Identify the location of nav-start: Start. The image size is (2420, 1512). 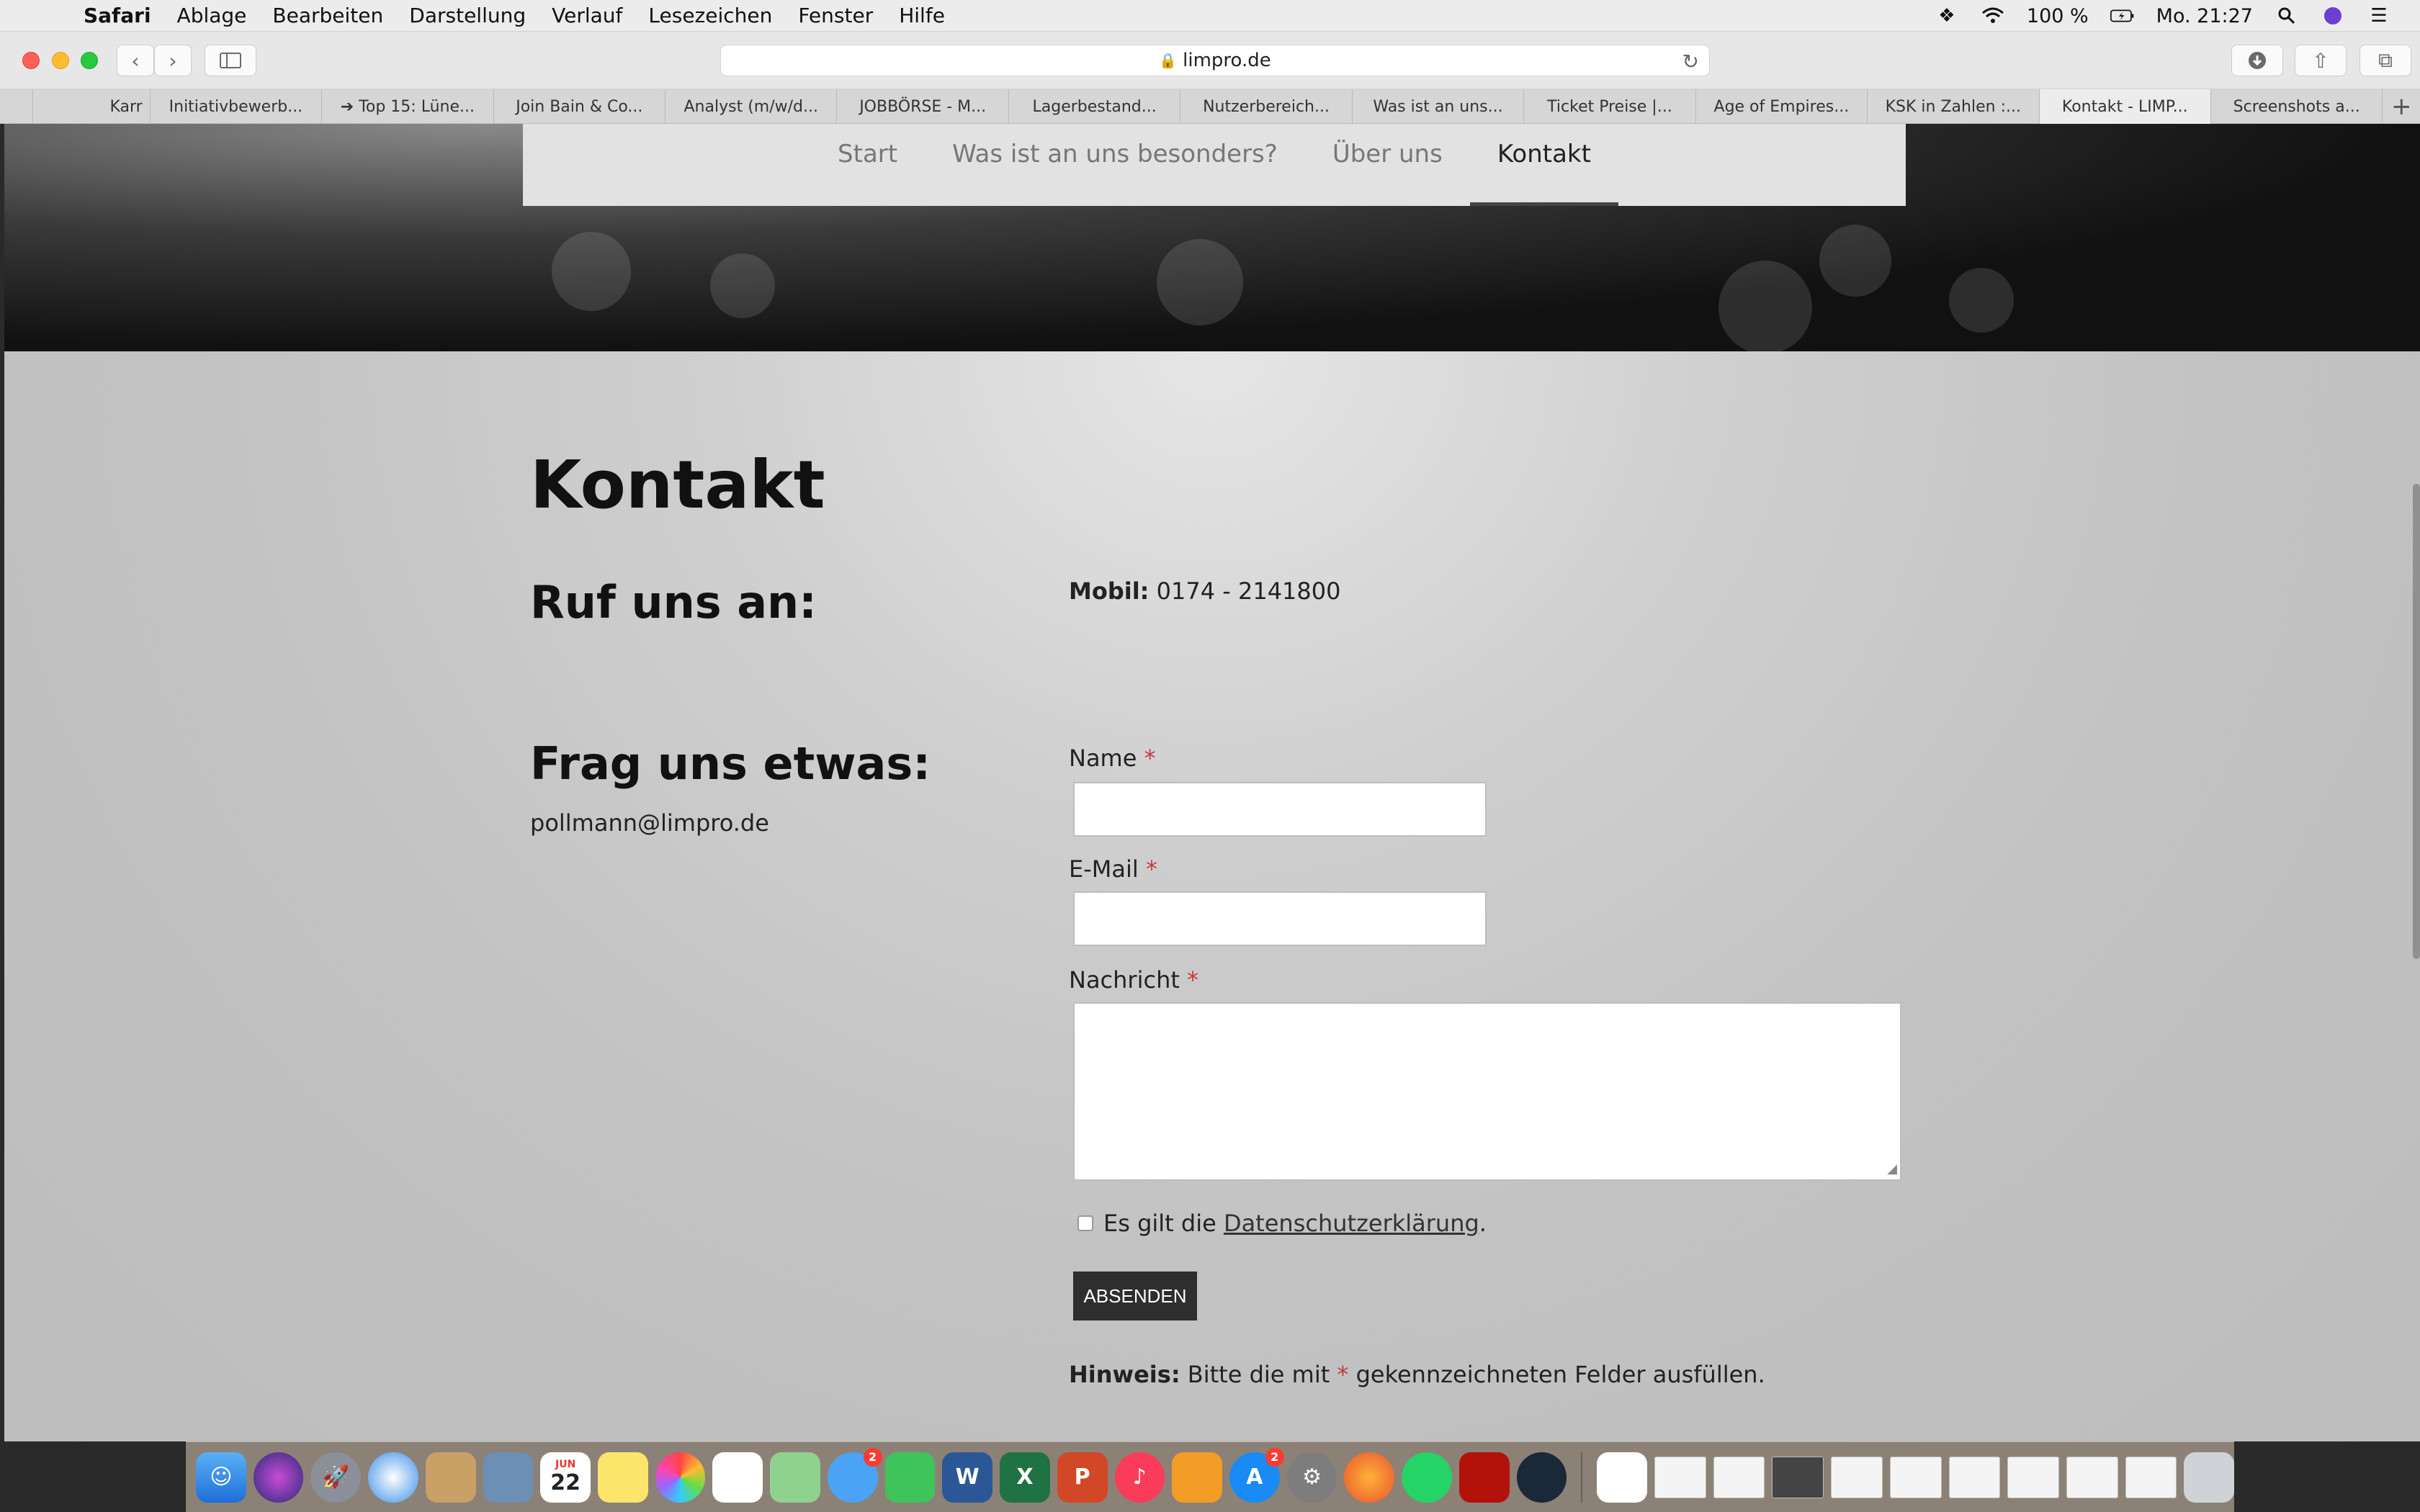
(867, 165).